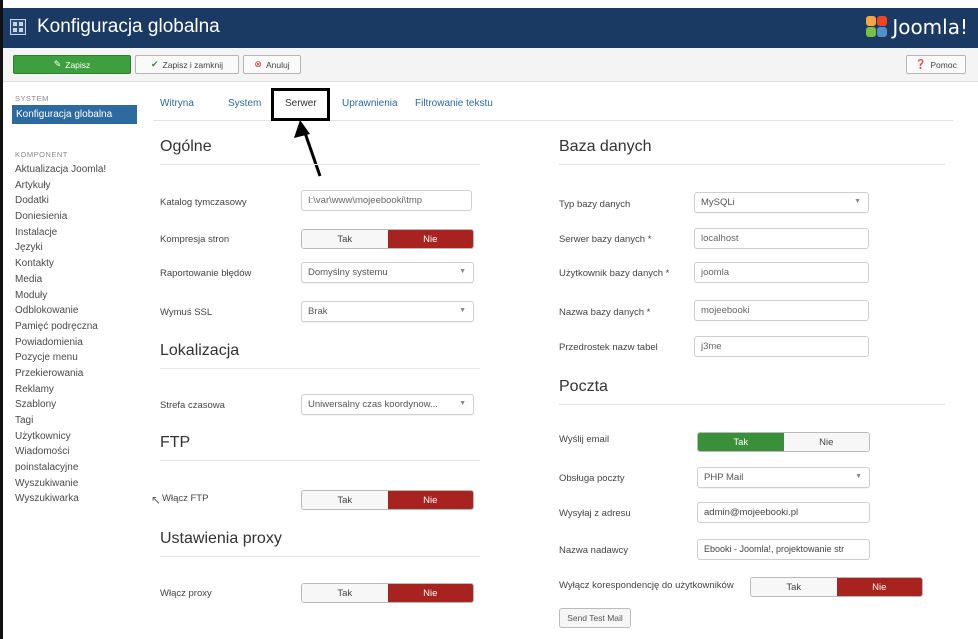 Image resolution: width=978 pixels, height=639 pixels. I want to click on section-general: Ogólne, so click(186, 146).